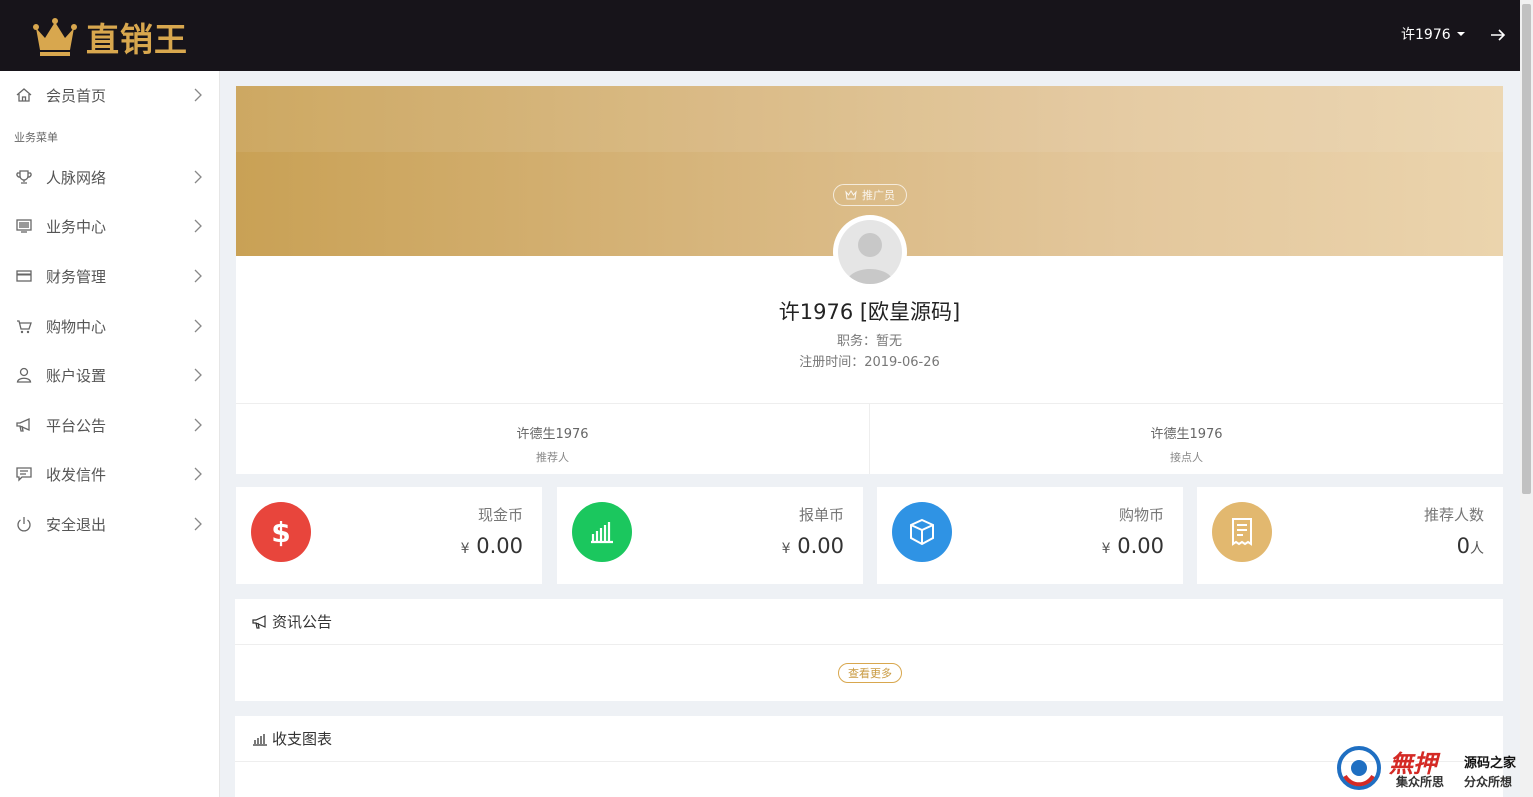  Describe the element at coordinates (389, 535) in the screenshot. I see `stat-card-cash: $ 现金币 ¥ 0.00` at that location.